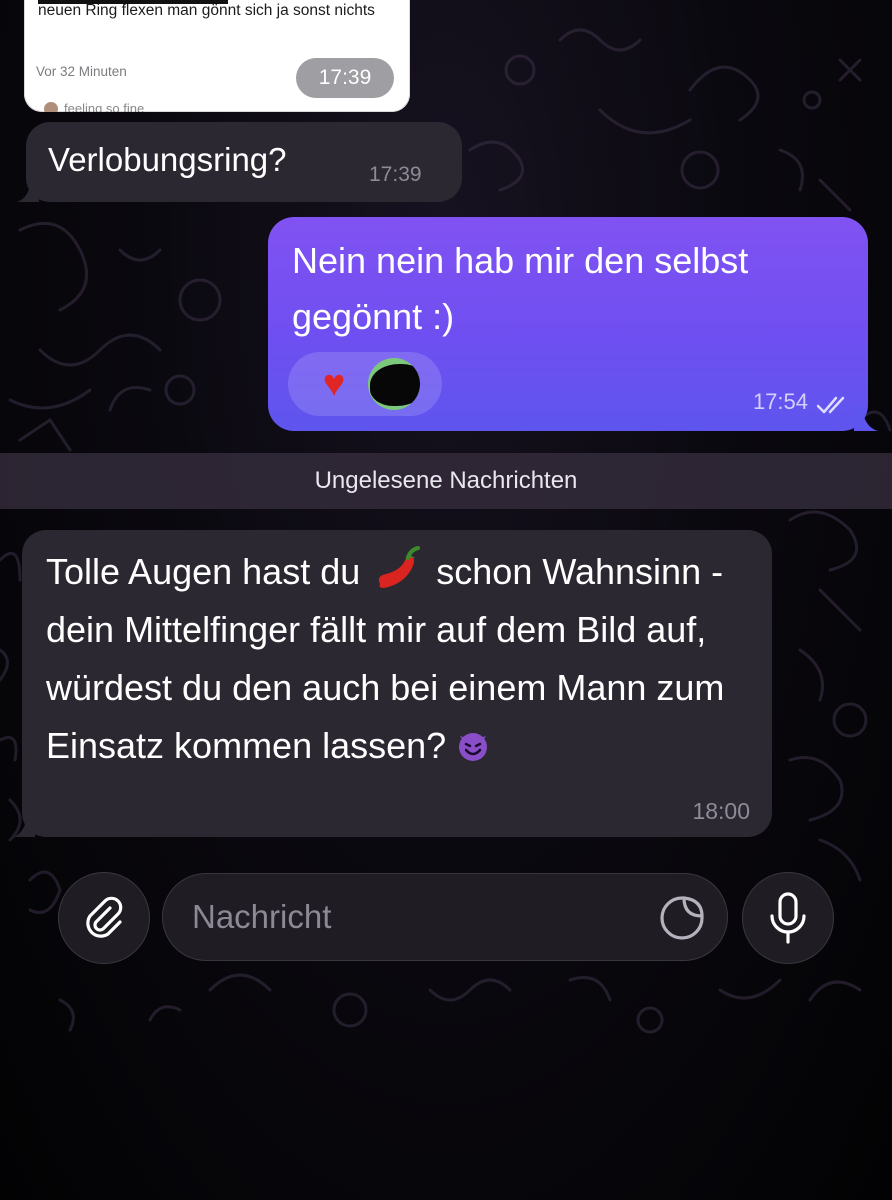 Image resolution: width=892 pixels, height=1200 pixels. I want to click on paperclip-icon, so click(104, 917).